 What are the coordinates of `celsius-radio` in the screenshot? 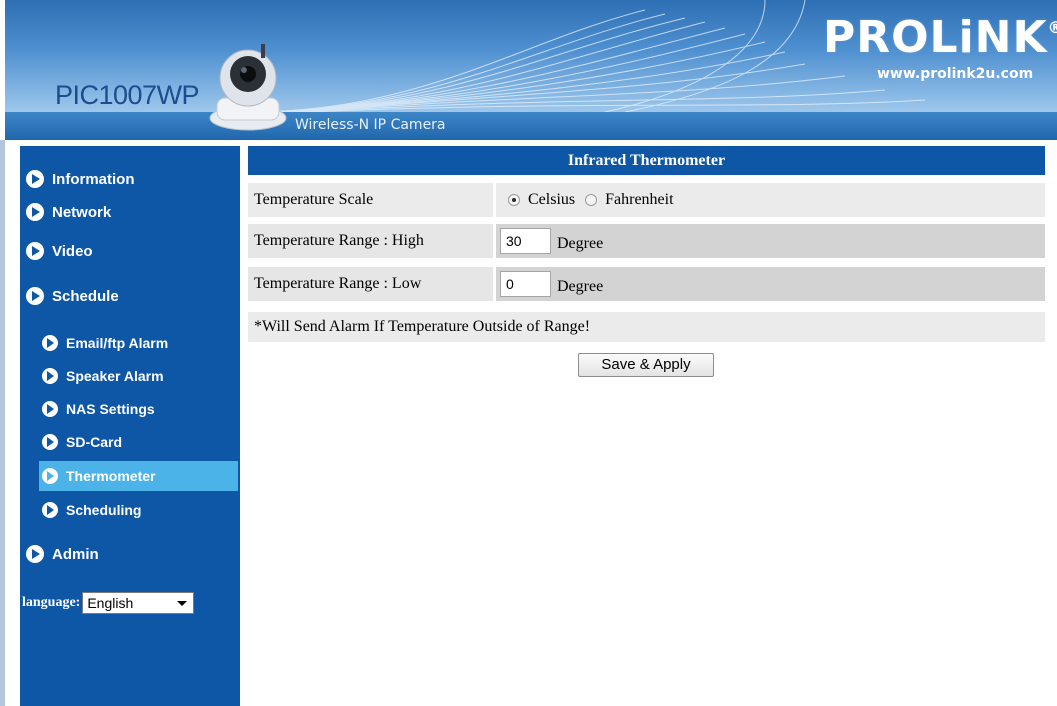 It's located at (514, 200).